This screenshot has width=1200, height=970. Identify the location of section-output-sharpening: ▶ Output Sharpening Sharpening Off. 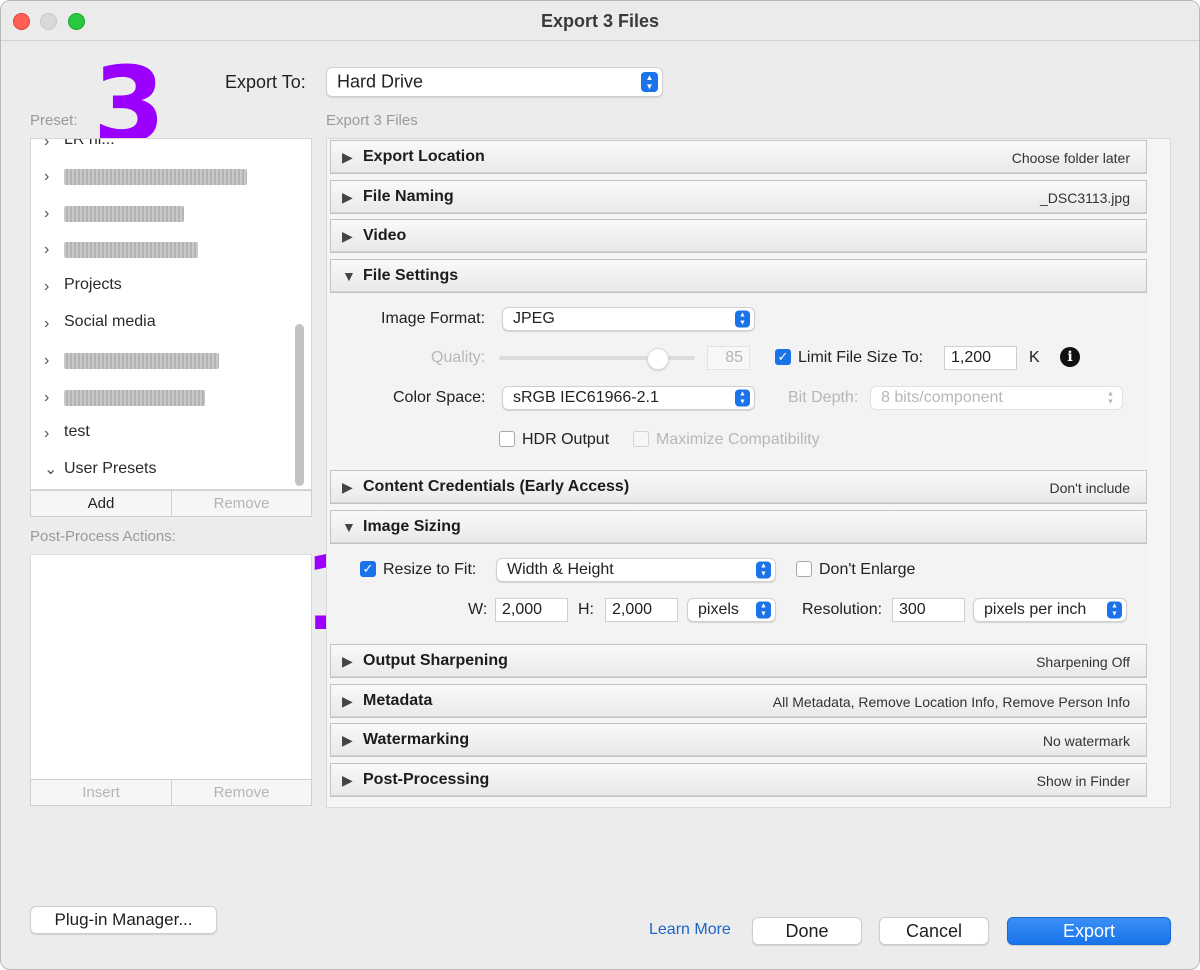
(738, 661).